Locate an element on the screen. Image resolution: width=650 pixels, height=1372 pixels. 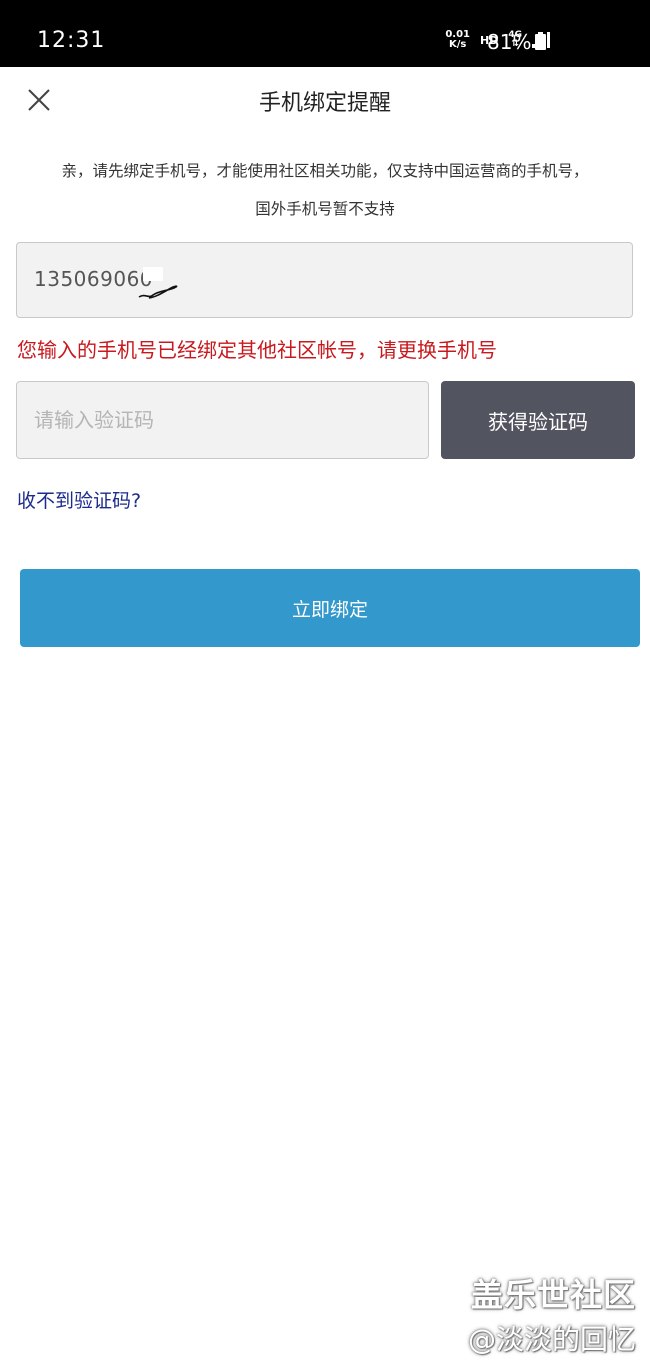
redaction-scribble is located at coordinates (158, 283).